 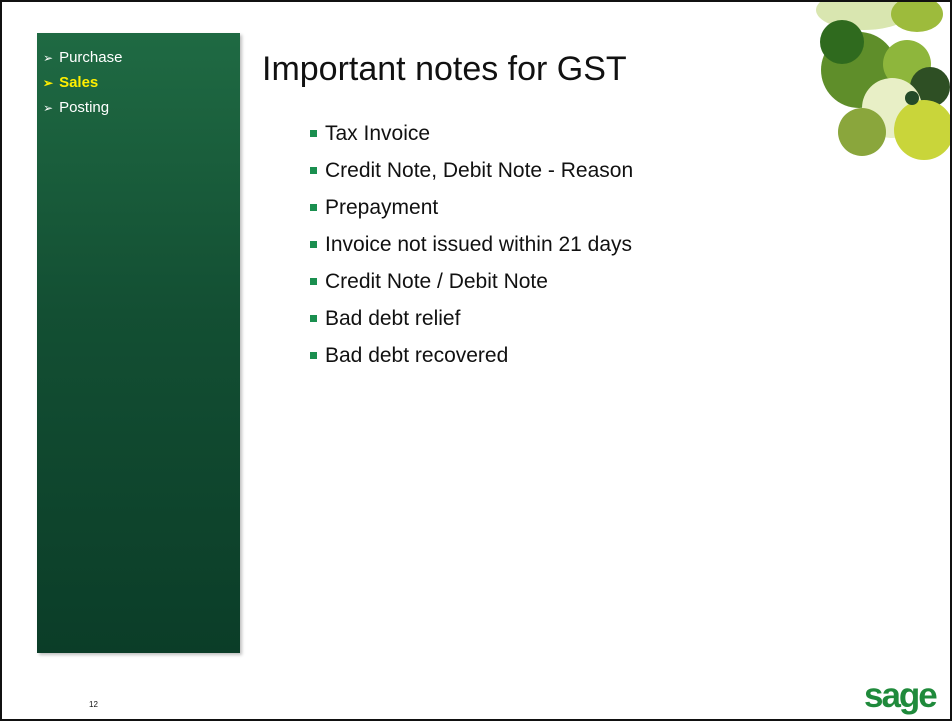 I want to click on bullet-item: Prepayment, so click(x=471, y=207).